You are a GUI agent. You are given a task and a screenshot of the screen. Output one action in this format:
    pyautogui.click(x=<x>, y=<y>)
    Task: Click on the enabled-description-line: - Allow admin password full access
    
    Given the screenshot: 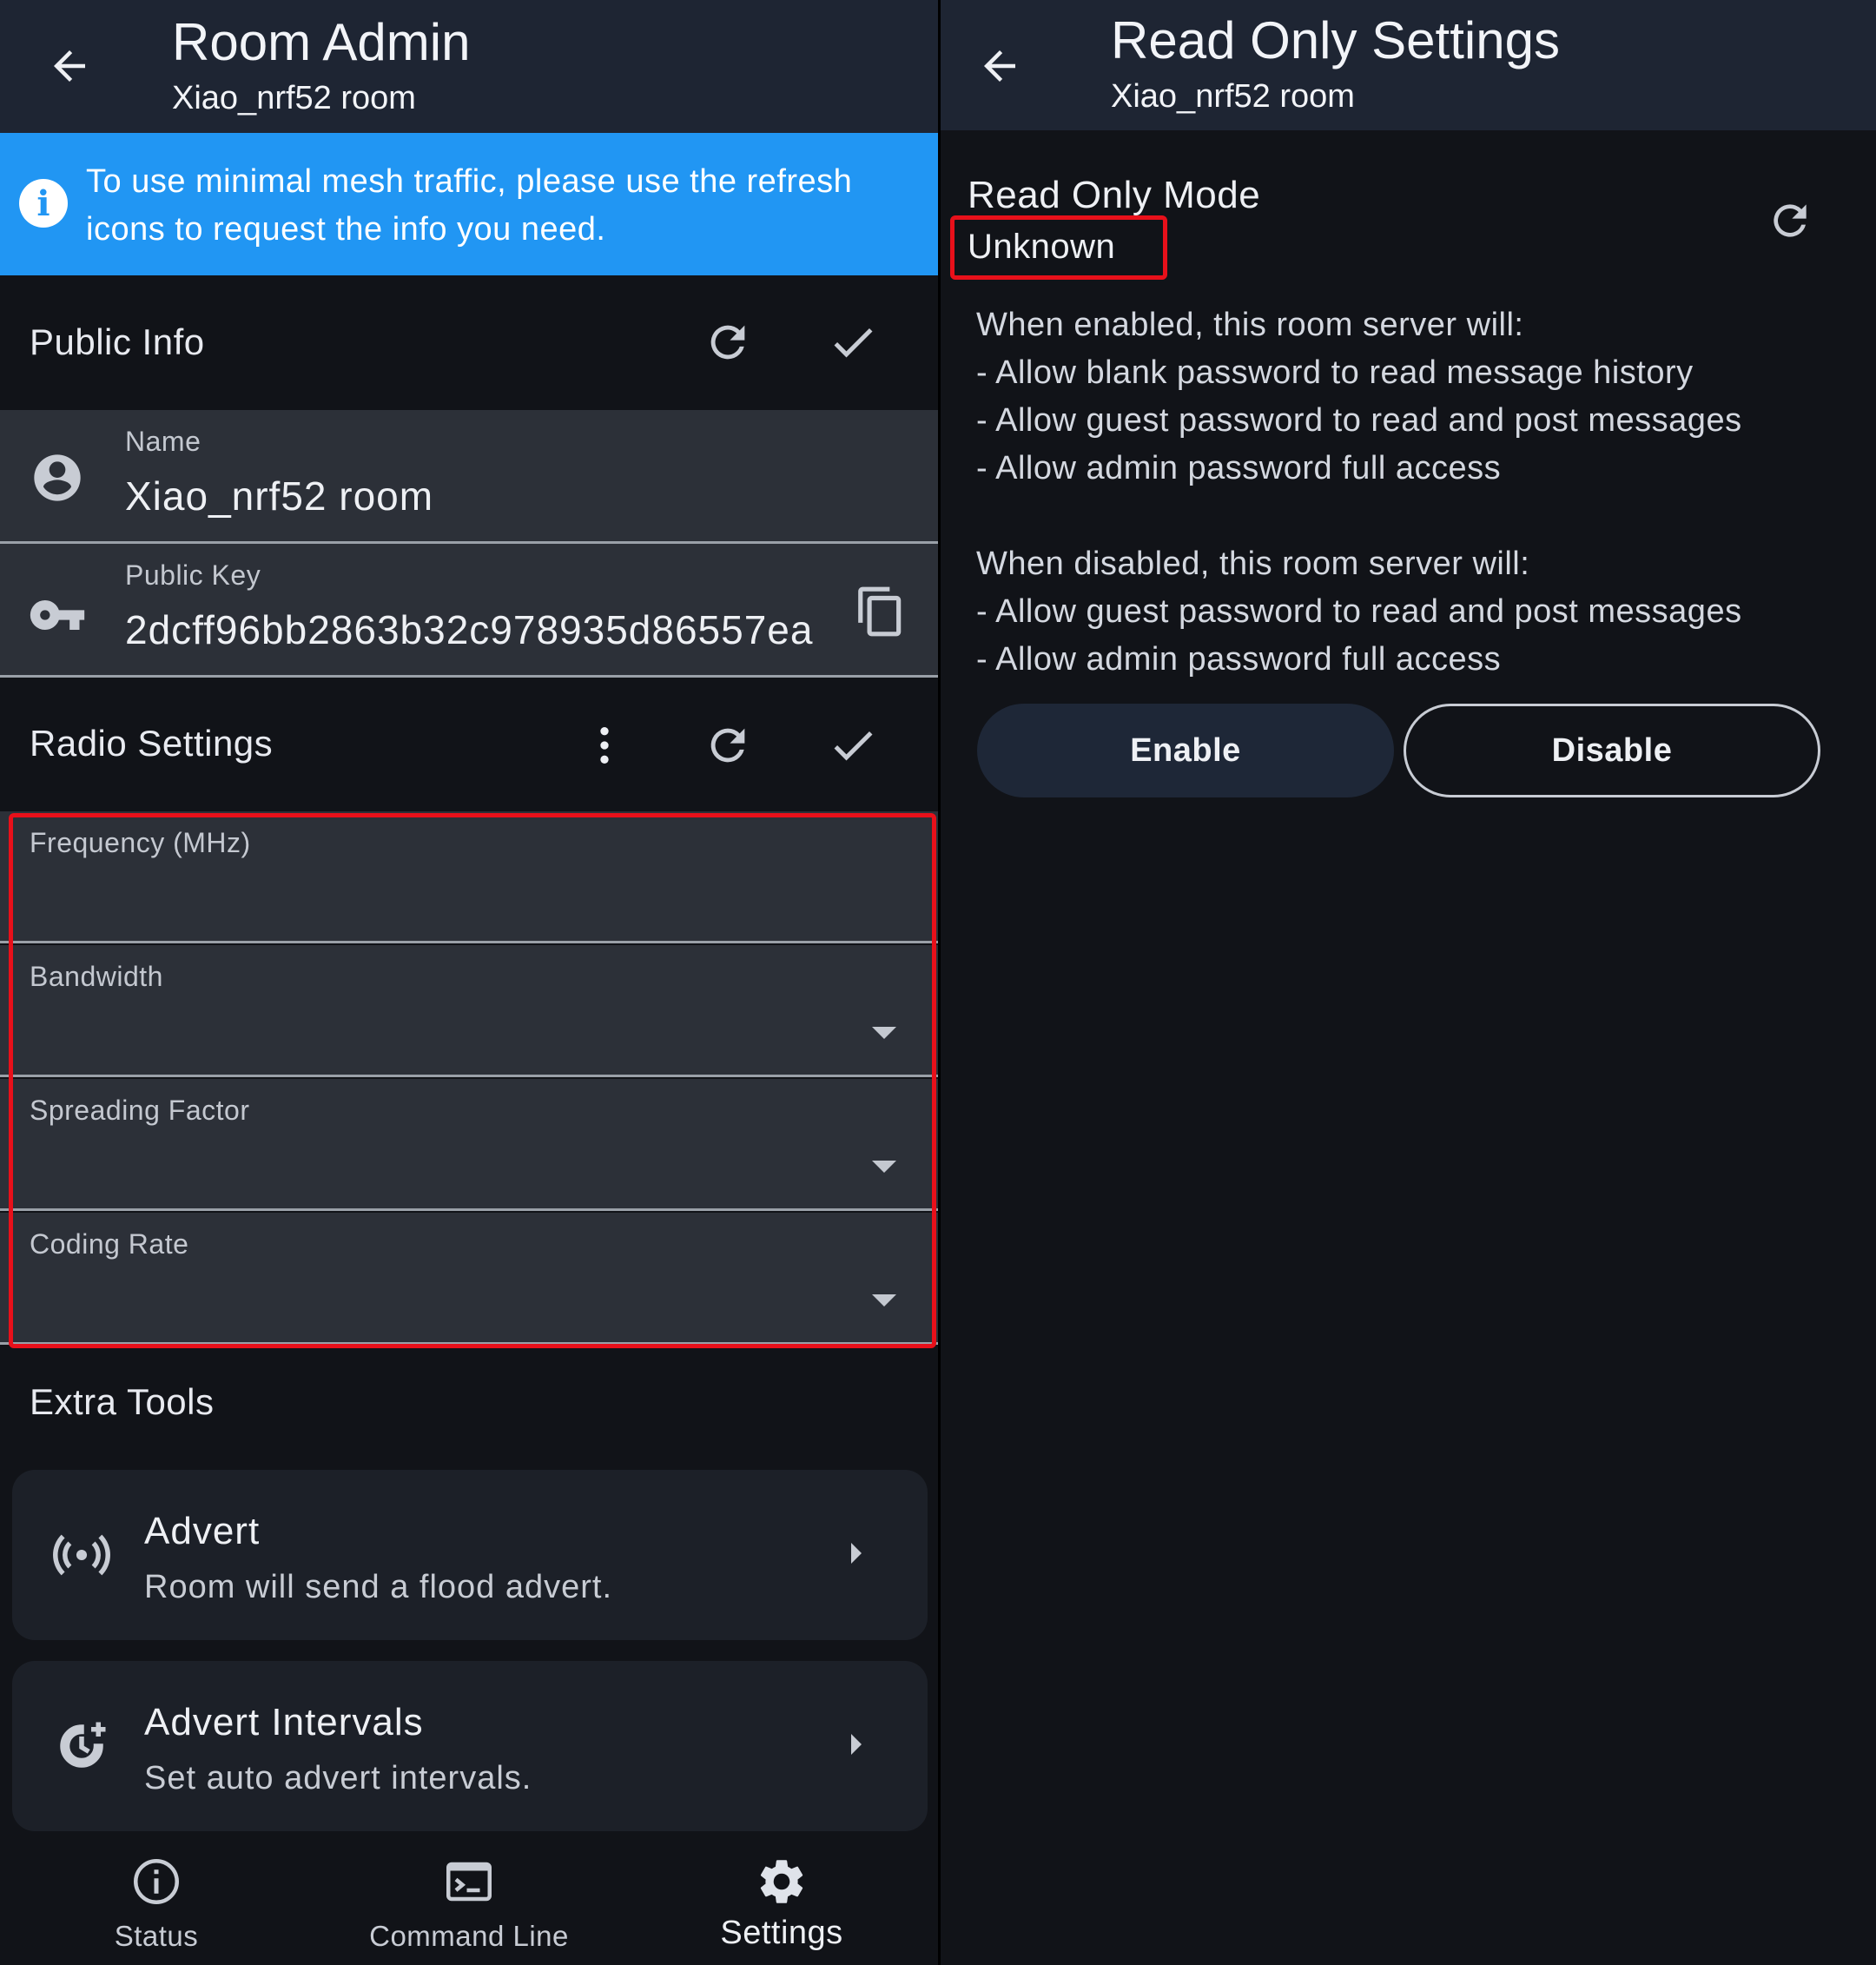 What is the action you would take?
    pyautogui.click(x=1239, y=468)
    